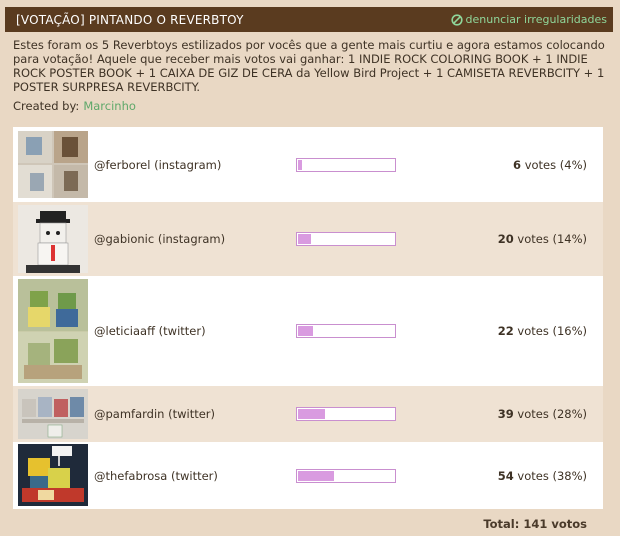  I want to click on vote-count: 6 votes (4%), so click(550, 165).